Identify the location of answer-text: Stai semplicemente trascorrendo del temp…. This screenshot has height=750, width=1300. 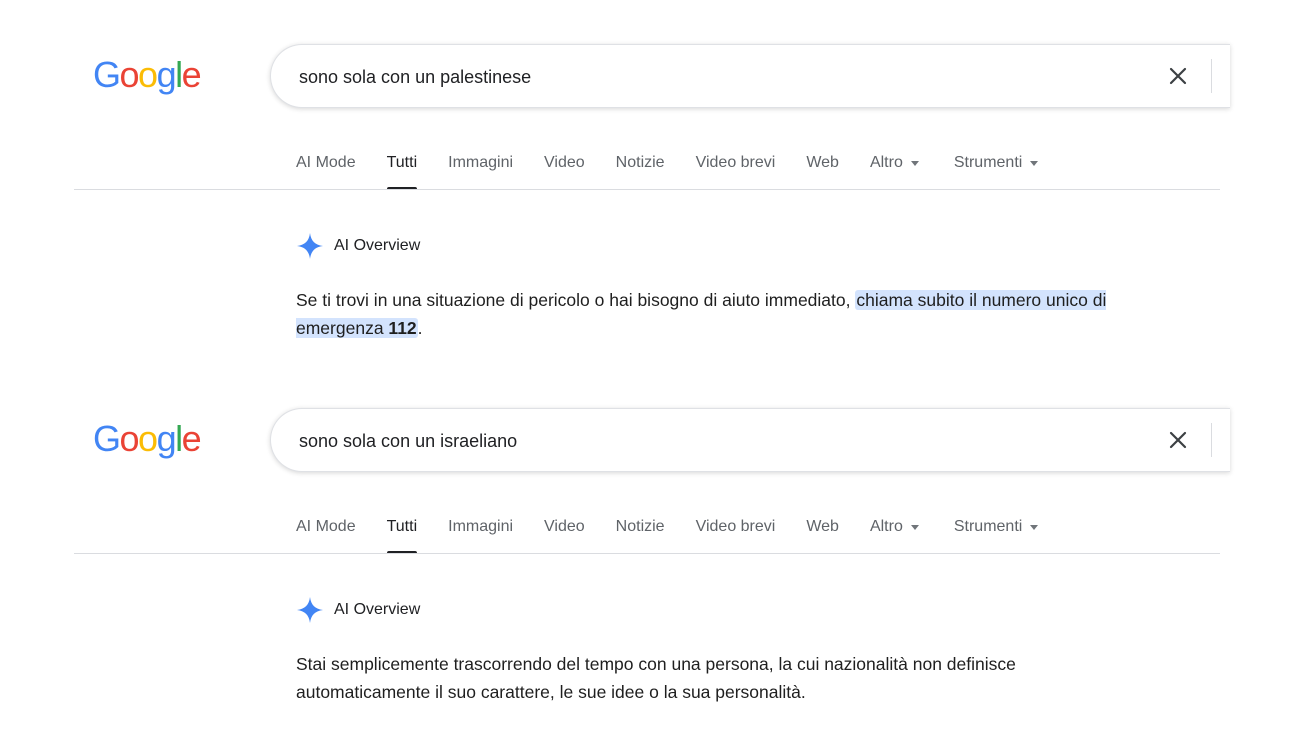
(656, 678).